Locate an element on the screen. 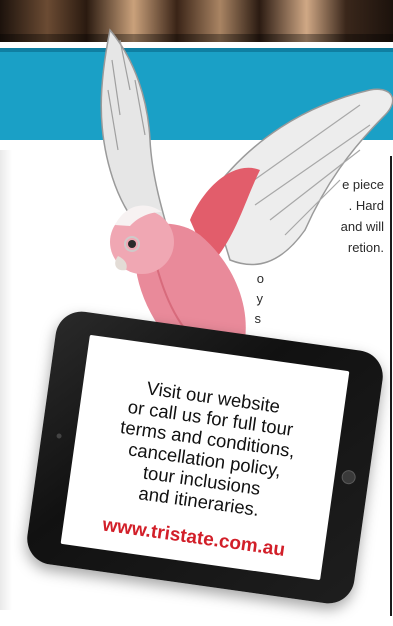  home-button-icon is located at coordinates (348, 477).